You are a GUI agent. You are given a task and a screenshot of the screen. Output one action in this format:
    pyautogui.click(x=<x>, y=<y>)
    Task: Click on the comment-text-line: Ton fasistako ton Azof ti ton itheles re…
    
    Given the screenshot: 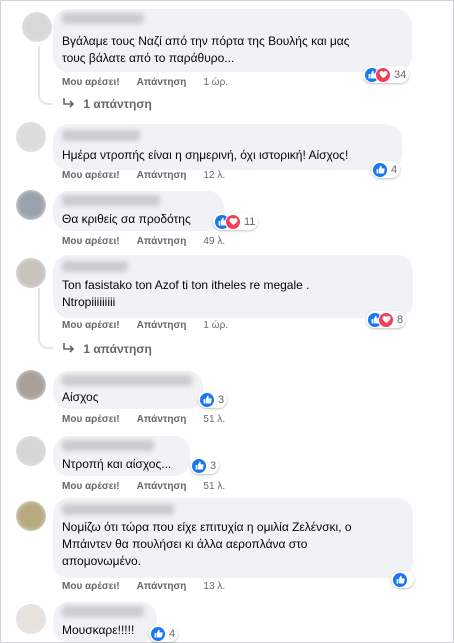 What is the action you would take?
    pyautogui.click(x=186, y=285)
    